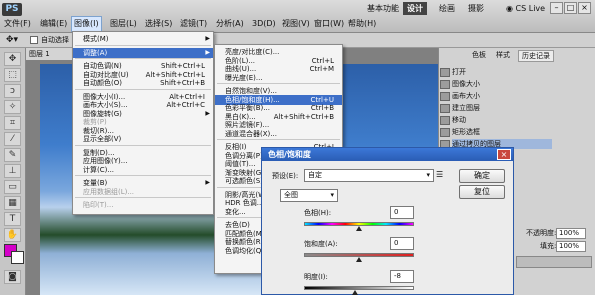 This screenshot has width=595, height=295. I want to click on marquee-icon: ⬚, so click(12, 75).